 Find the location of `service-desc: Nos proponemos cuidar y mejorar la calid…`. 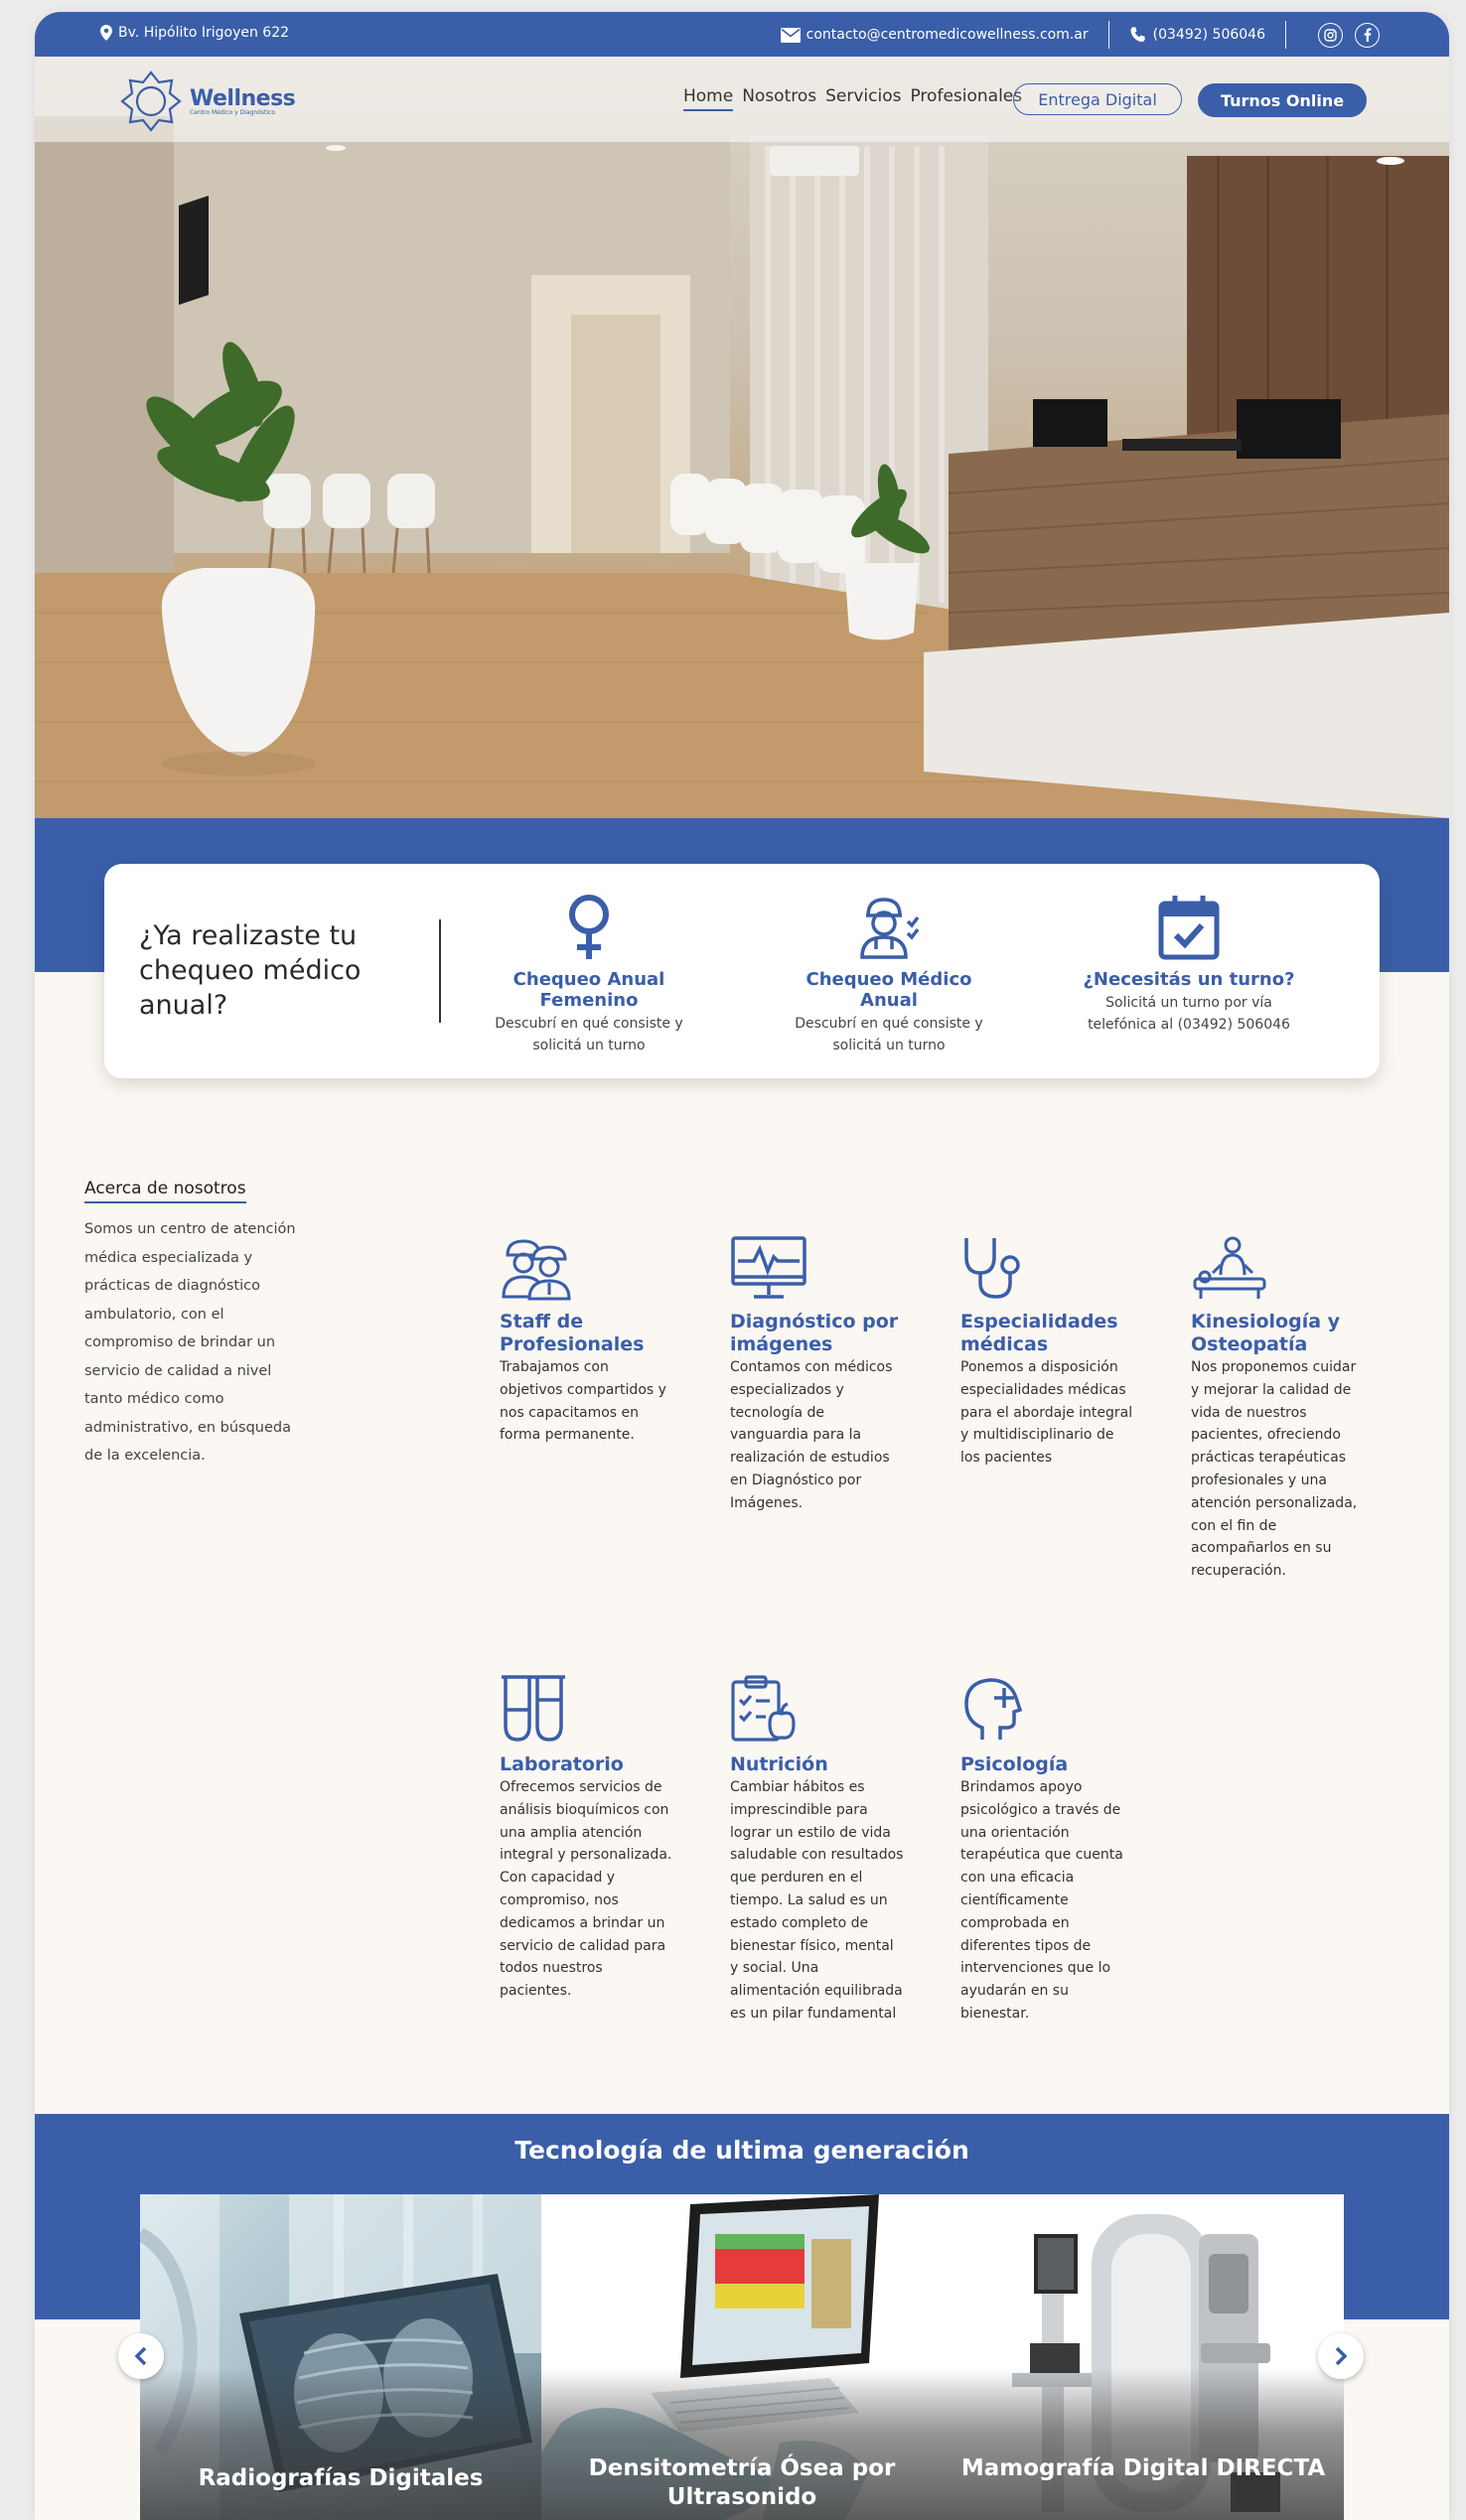

service-desc: Nos proponemos cuidar y mejorar la calid… is located at coordinates (1274, 1469).